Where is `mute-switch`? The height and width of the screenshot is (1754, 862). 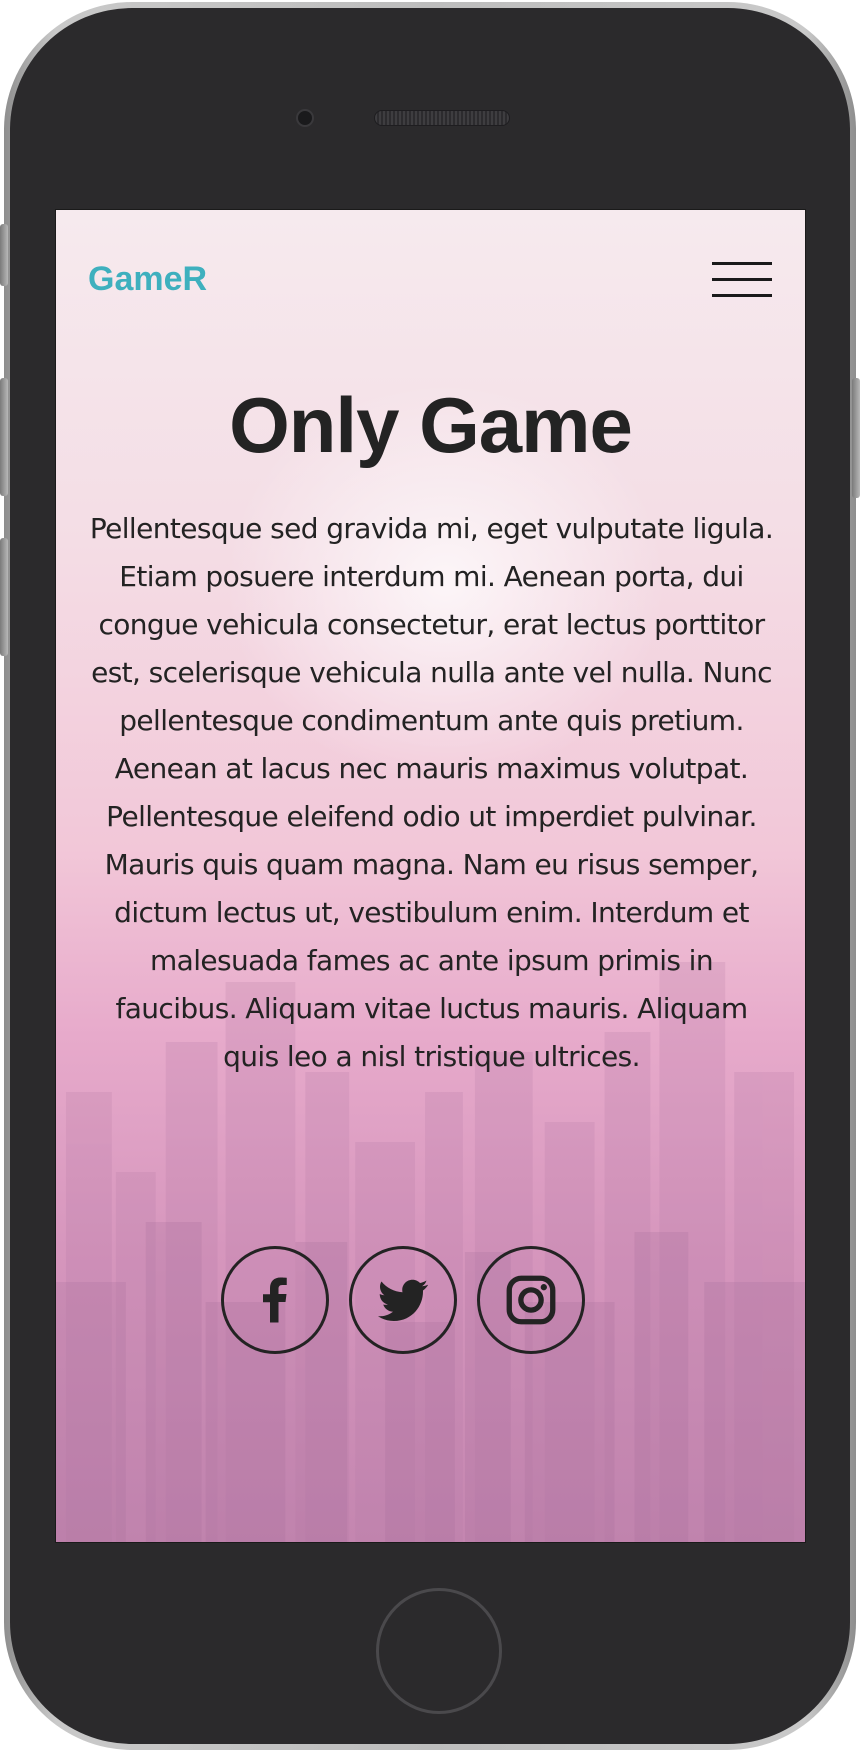 mute-switch is located at coordinates (4, 255).